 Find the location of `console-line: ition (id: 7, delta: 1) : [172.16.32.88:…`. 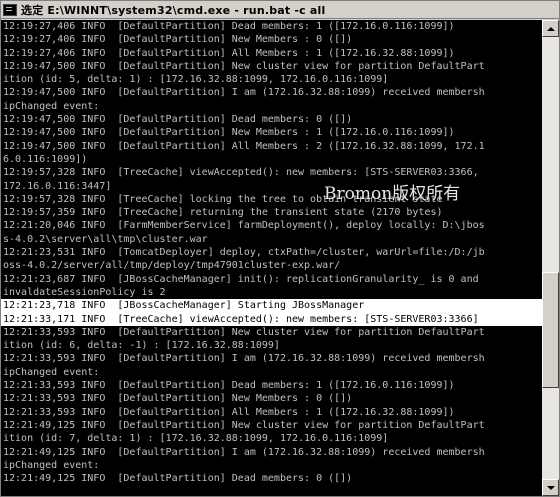

console-line: ition (id: 7, delta: 1) : [172.16.32.88:… is located at coordinates (196, 439).